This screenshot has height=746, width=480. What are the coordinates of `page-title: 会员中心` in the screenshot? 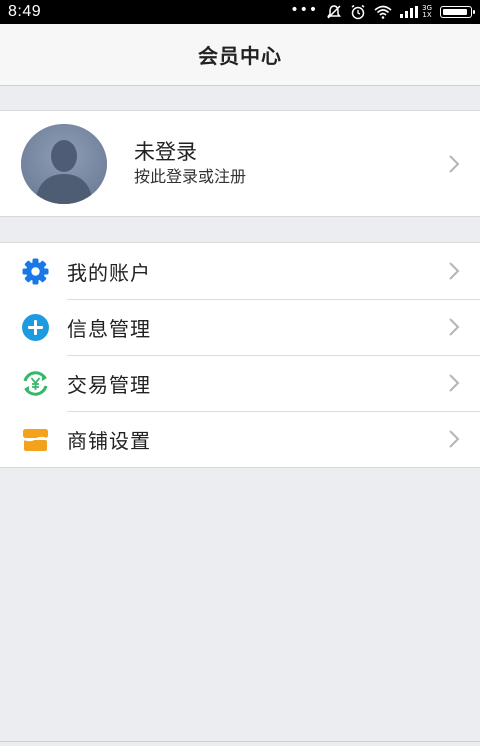 It's located at (240, 56).